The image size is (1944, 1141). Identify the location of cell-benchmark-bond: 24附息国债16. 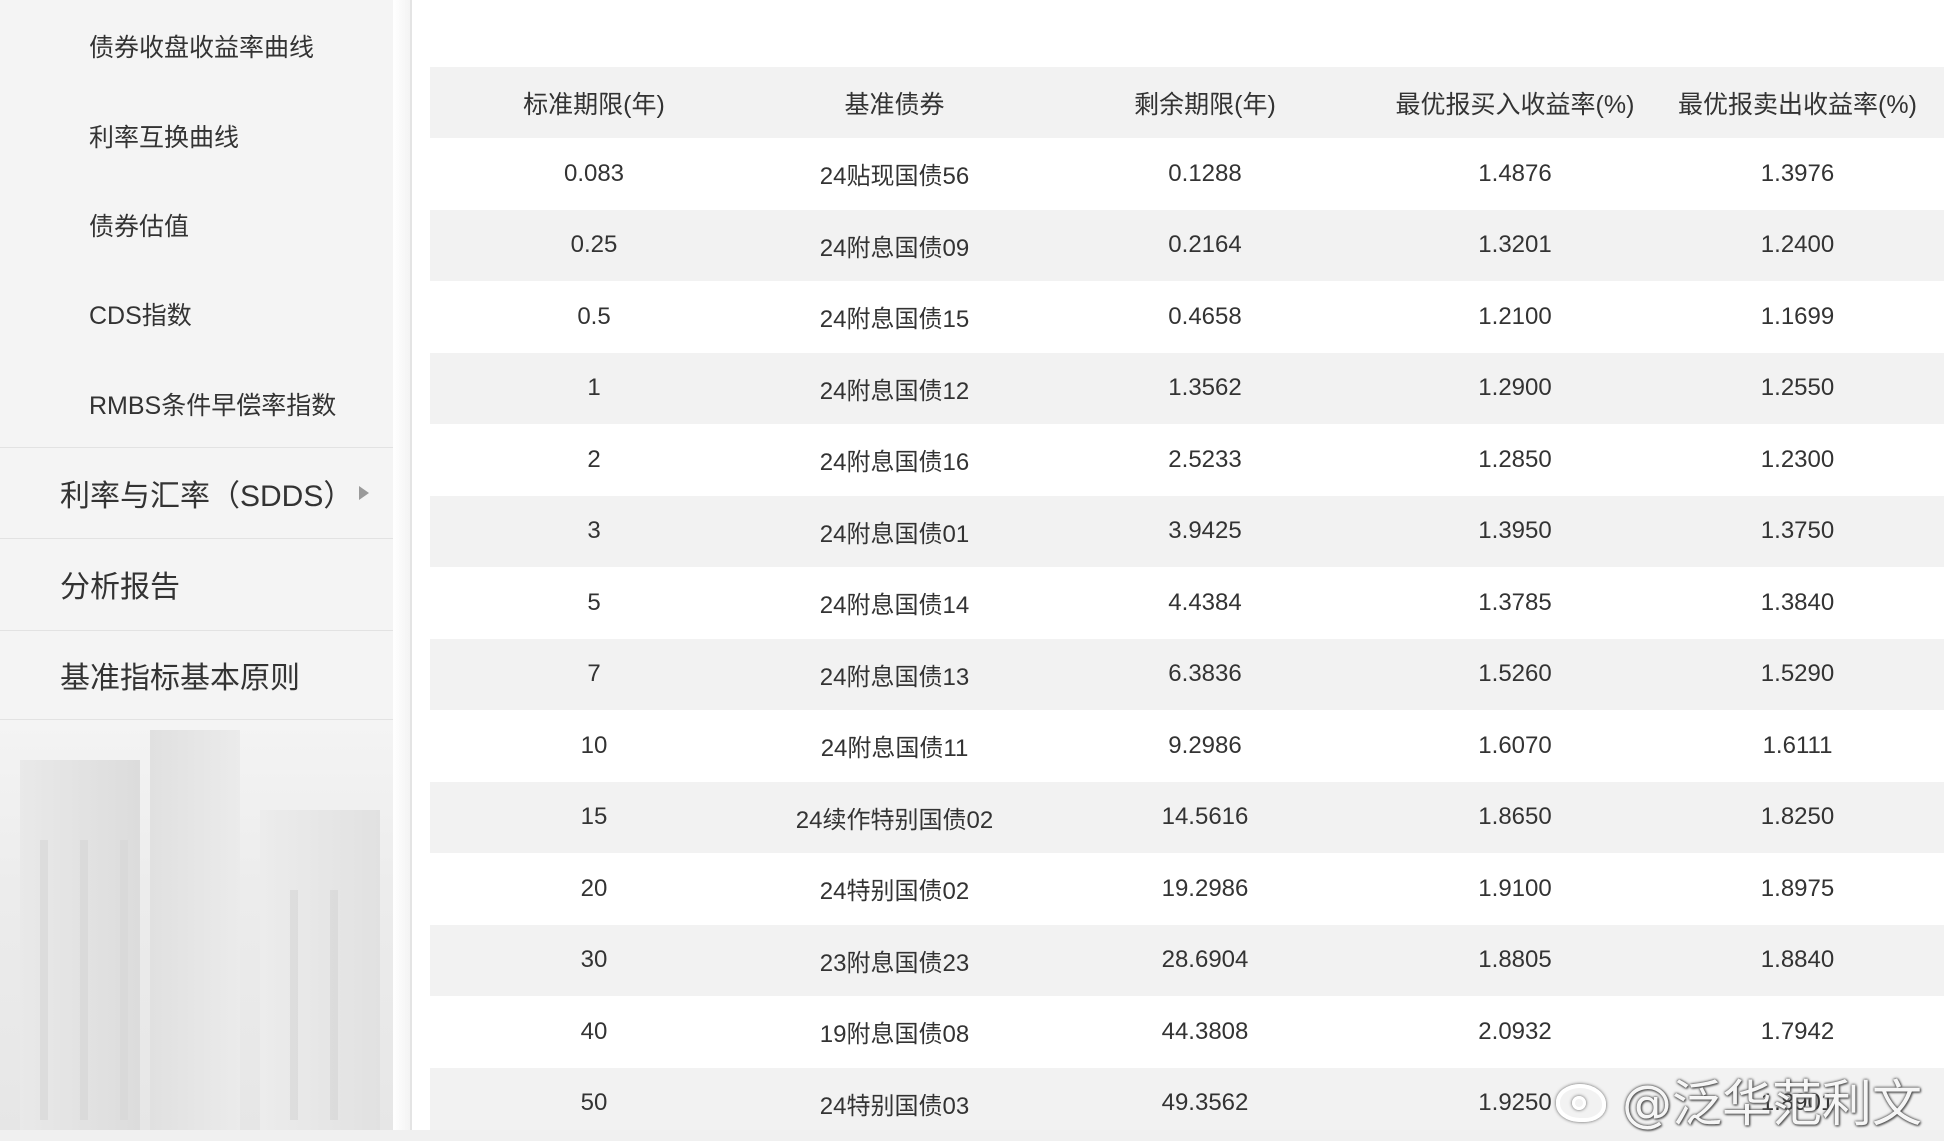
(894, 460).